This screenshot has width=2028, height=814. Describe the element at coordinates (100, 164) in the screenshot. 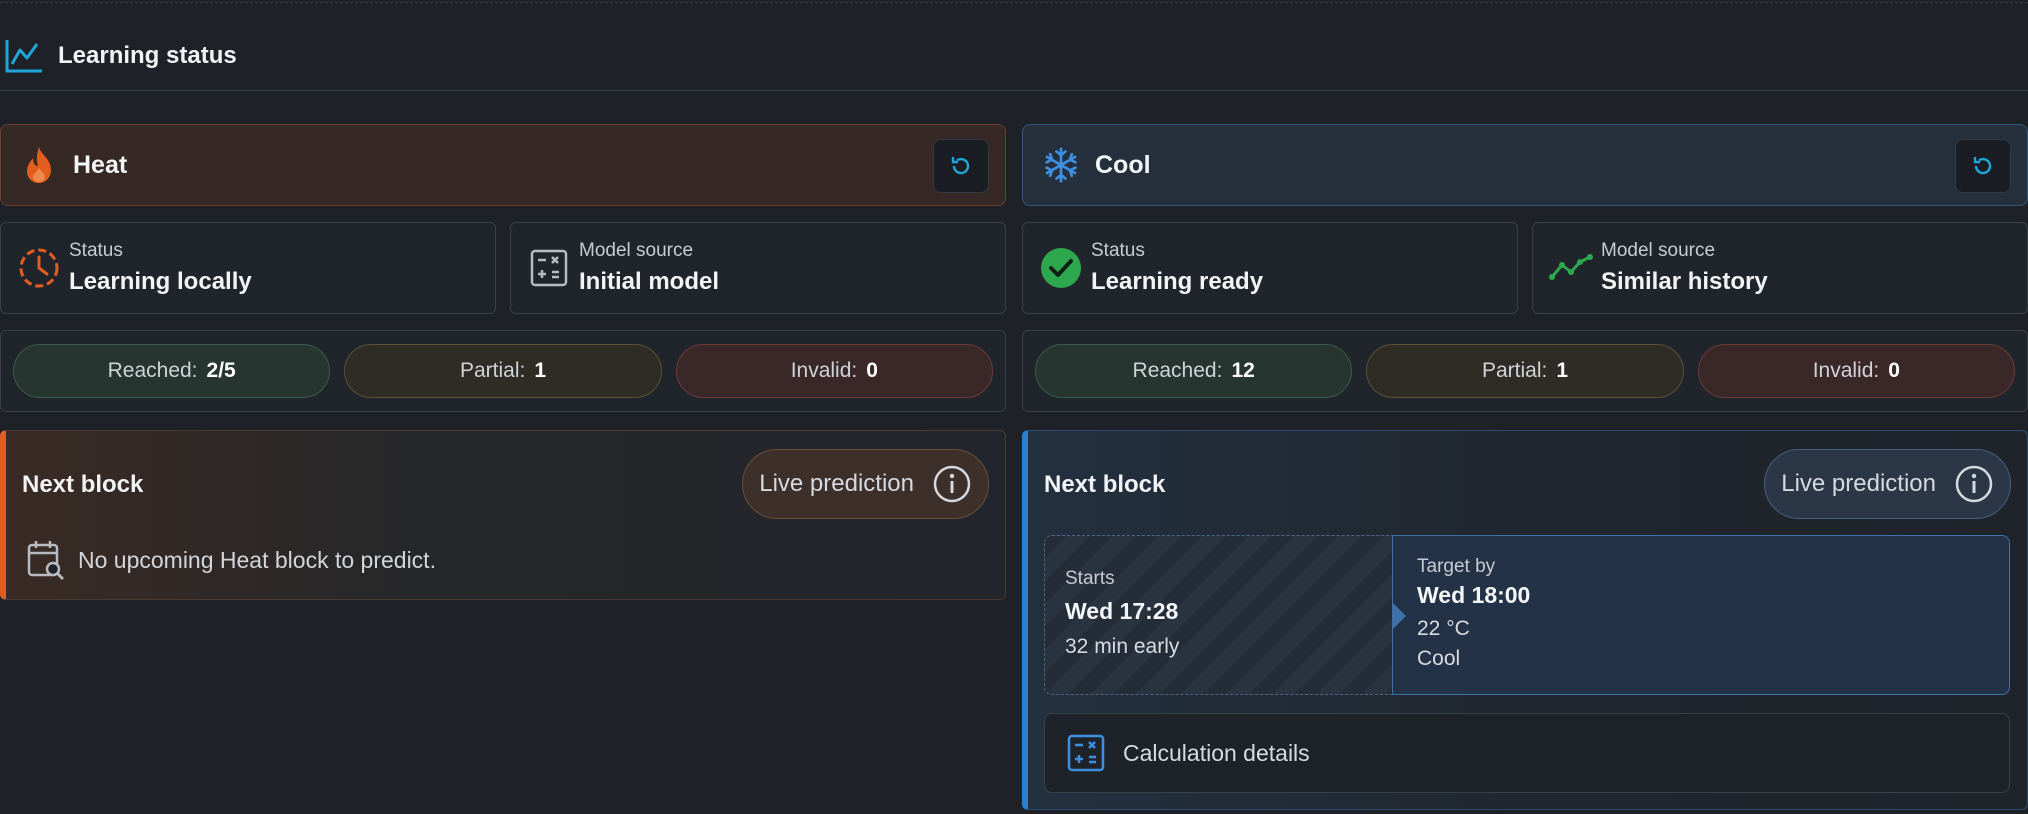

I see `heat-mode-label: Heat` at that location.